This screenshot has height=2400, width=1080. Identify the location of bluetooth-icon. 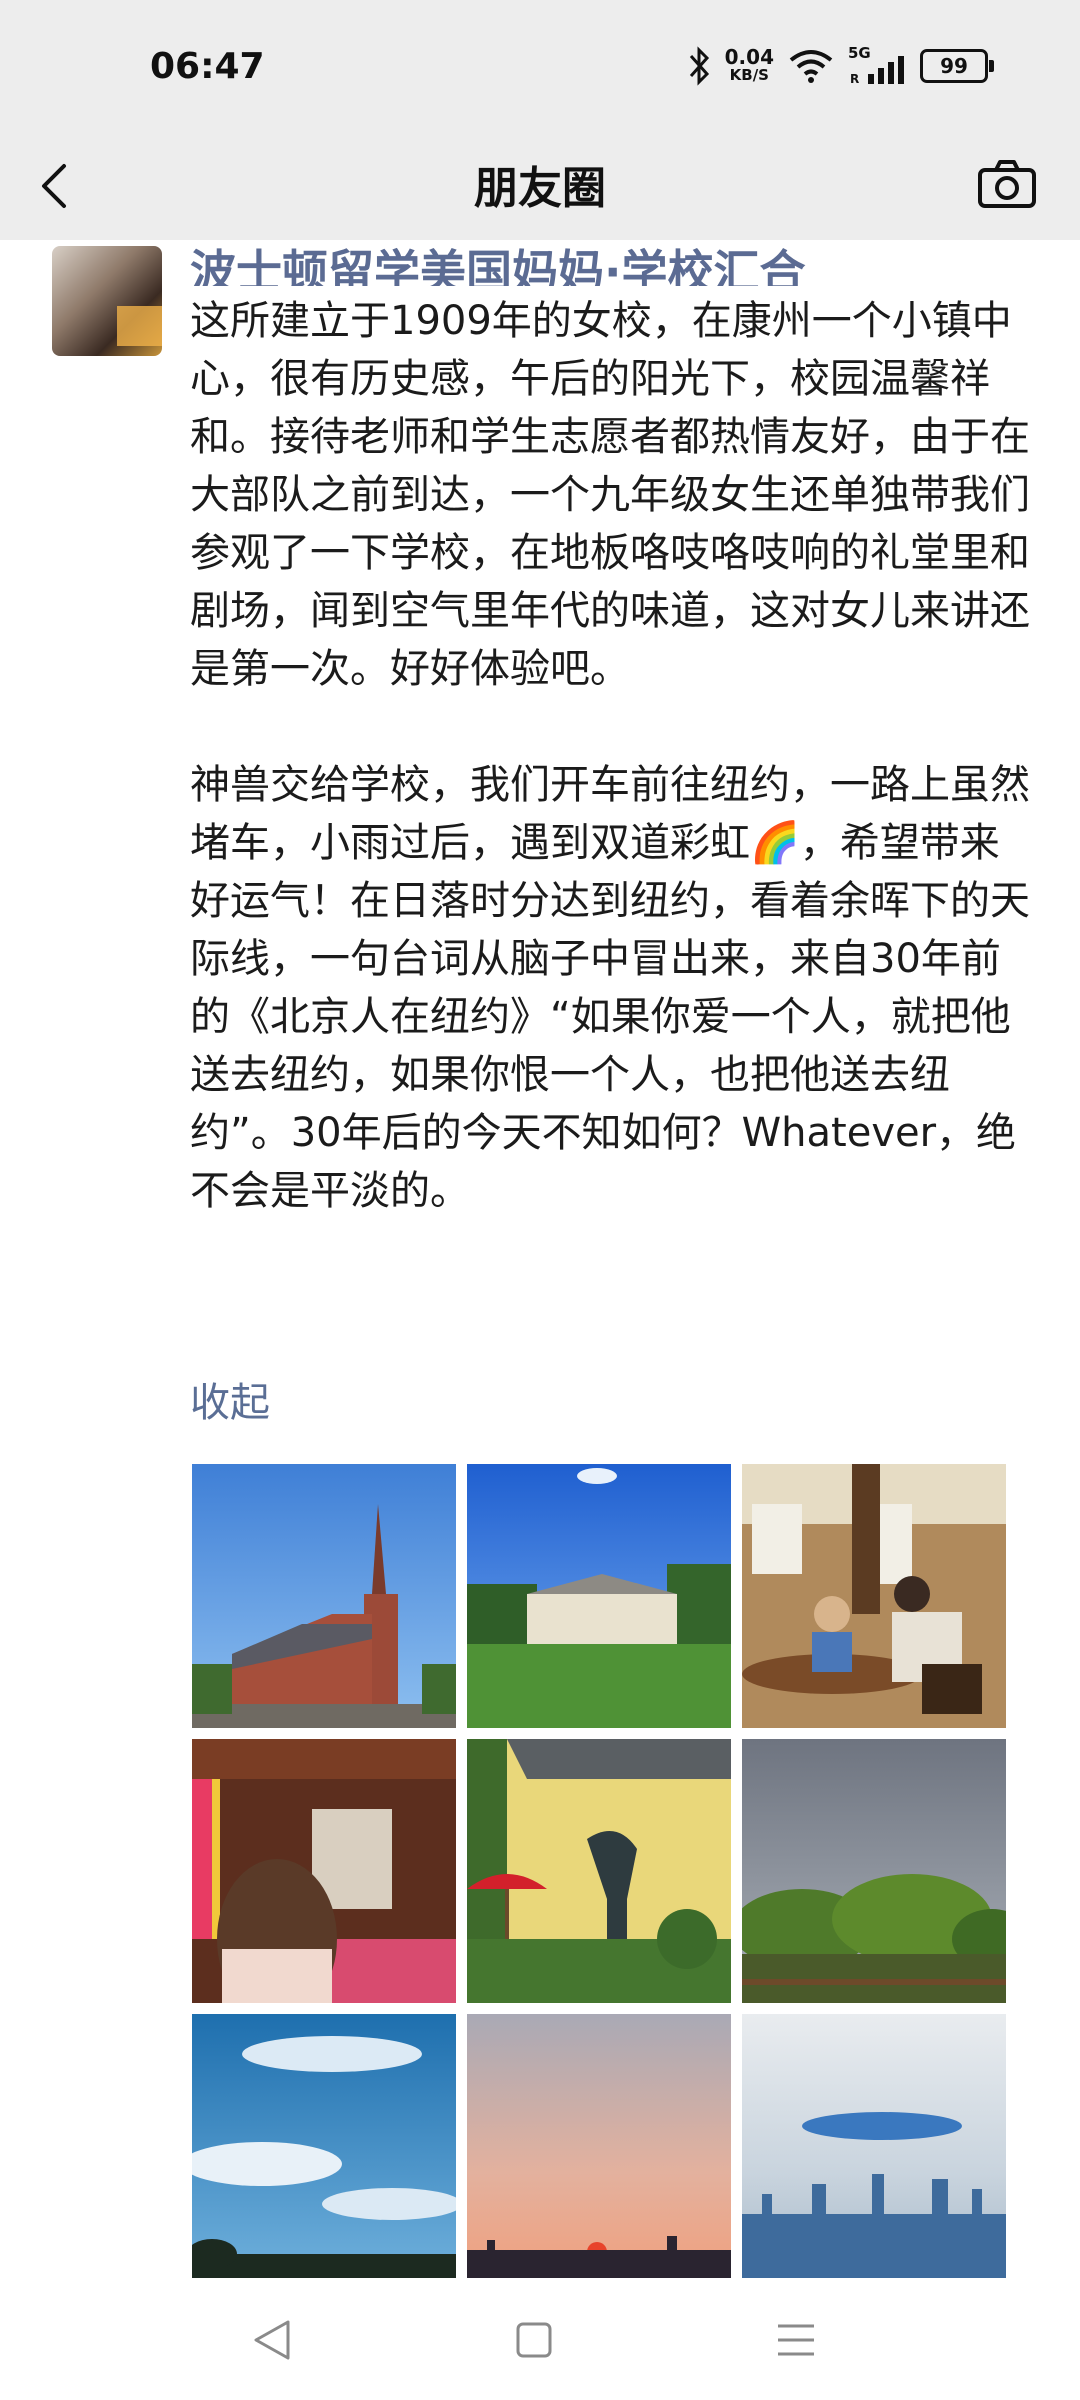
(699, 66).